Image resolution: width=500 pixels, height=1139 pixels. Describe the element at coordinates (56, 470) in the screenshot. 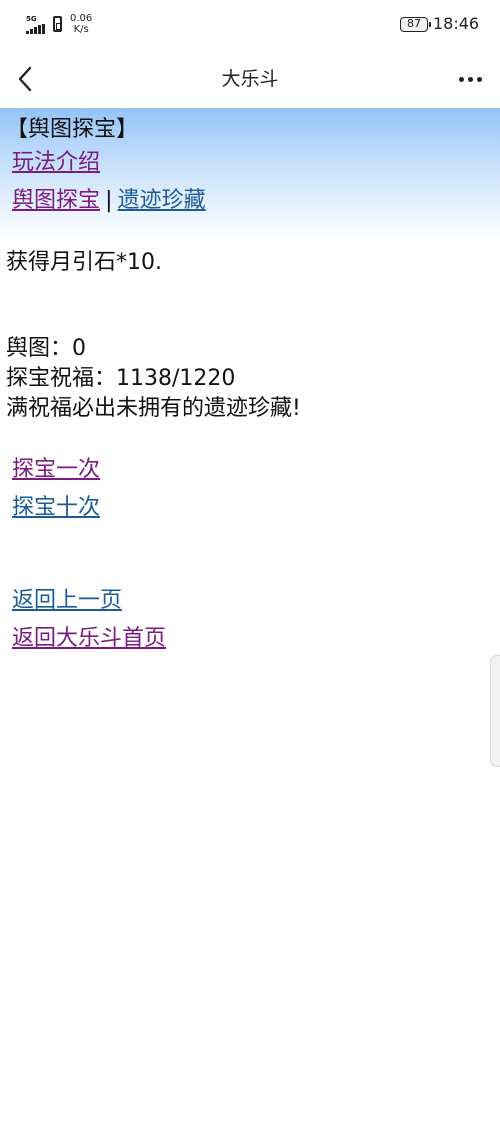

I see `search-once-link: 探宝一次` at that location.